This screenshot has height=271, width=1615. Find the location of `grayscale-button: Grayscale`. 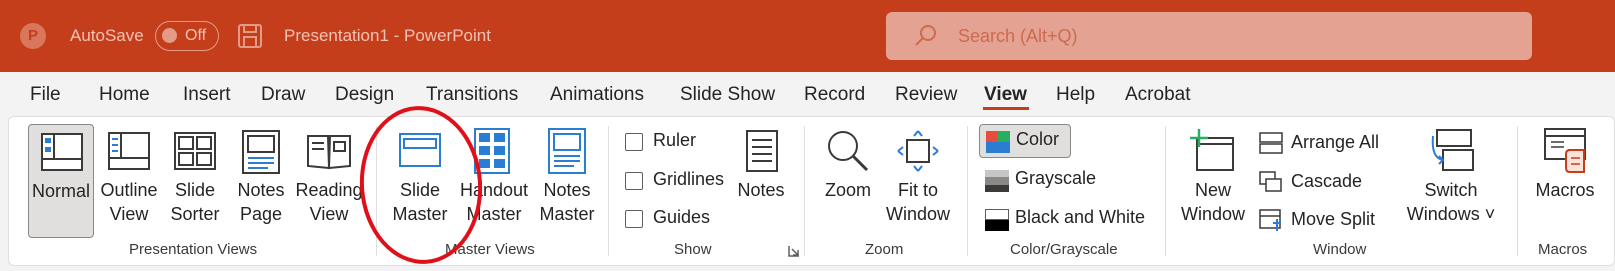

grayscale-button: Grayscale is located at coordinates (1039, 181).